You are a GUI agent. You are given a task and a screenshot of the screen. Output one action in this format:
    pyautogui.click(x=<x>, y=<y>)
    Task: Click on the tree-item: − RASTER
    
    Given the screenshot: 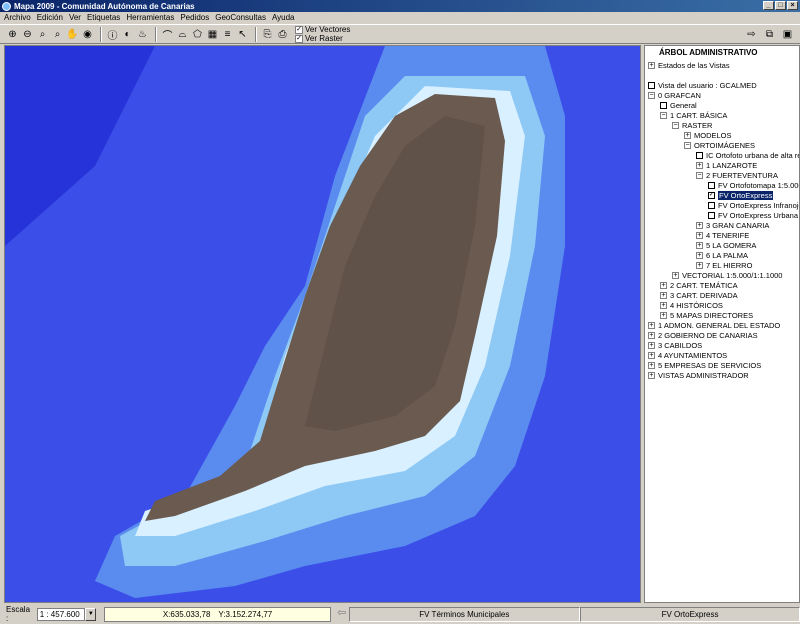 What is the action you would take?
    pyautogui.click(x=692, y=125)
    